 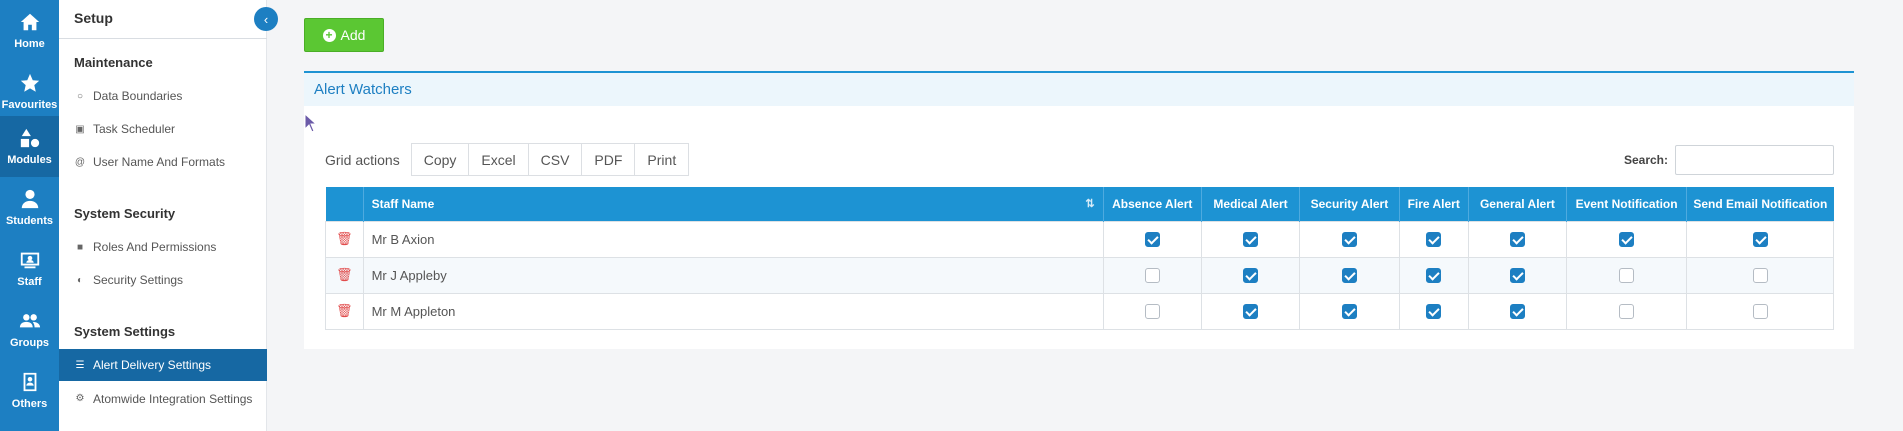 I want to click on column-header-event-notification: Event Notification, so click(x=1627, y=204).